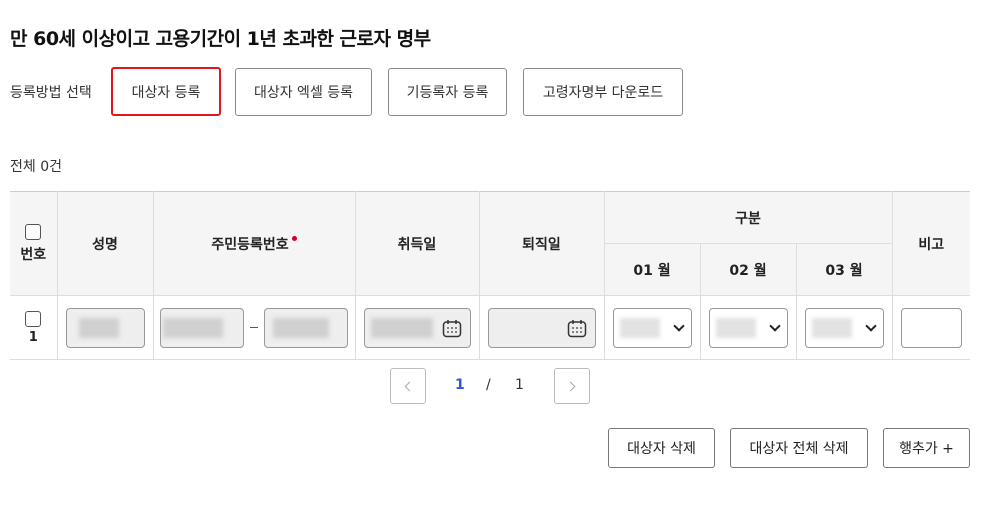 The height and width of the screenshot is (510, 994). What do you see at coordinates (306, 327) in the screenshot?
I see `rrn-back-input` at bounding box center [306, 327].